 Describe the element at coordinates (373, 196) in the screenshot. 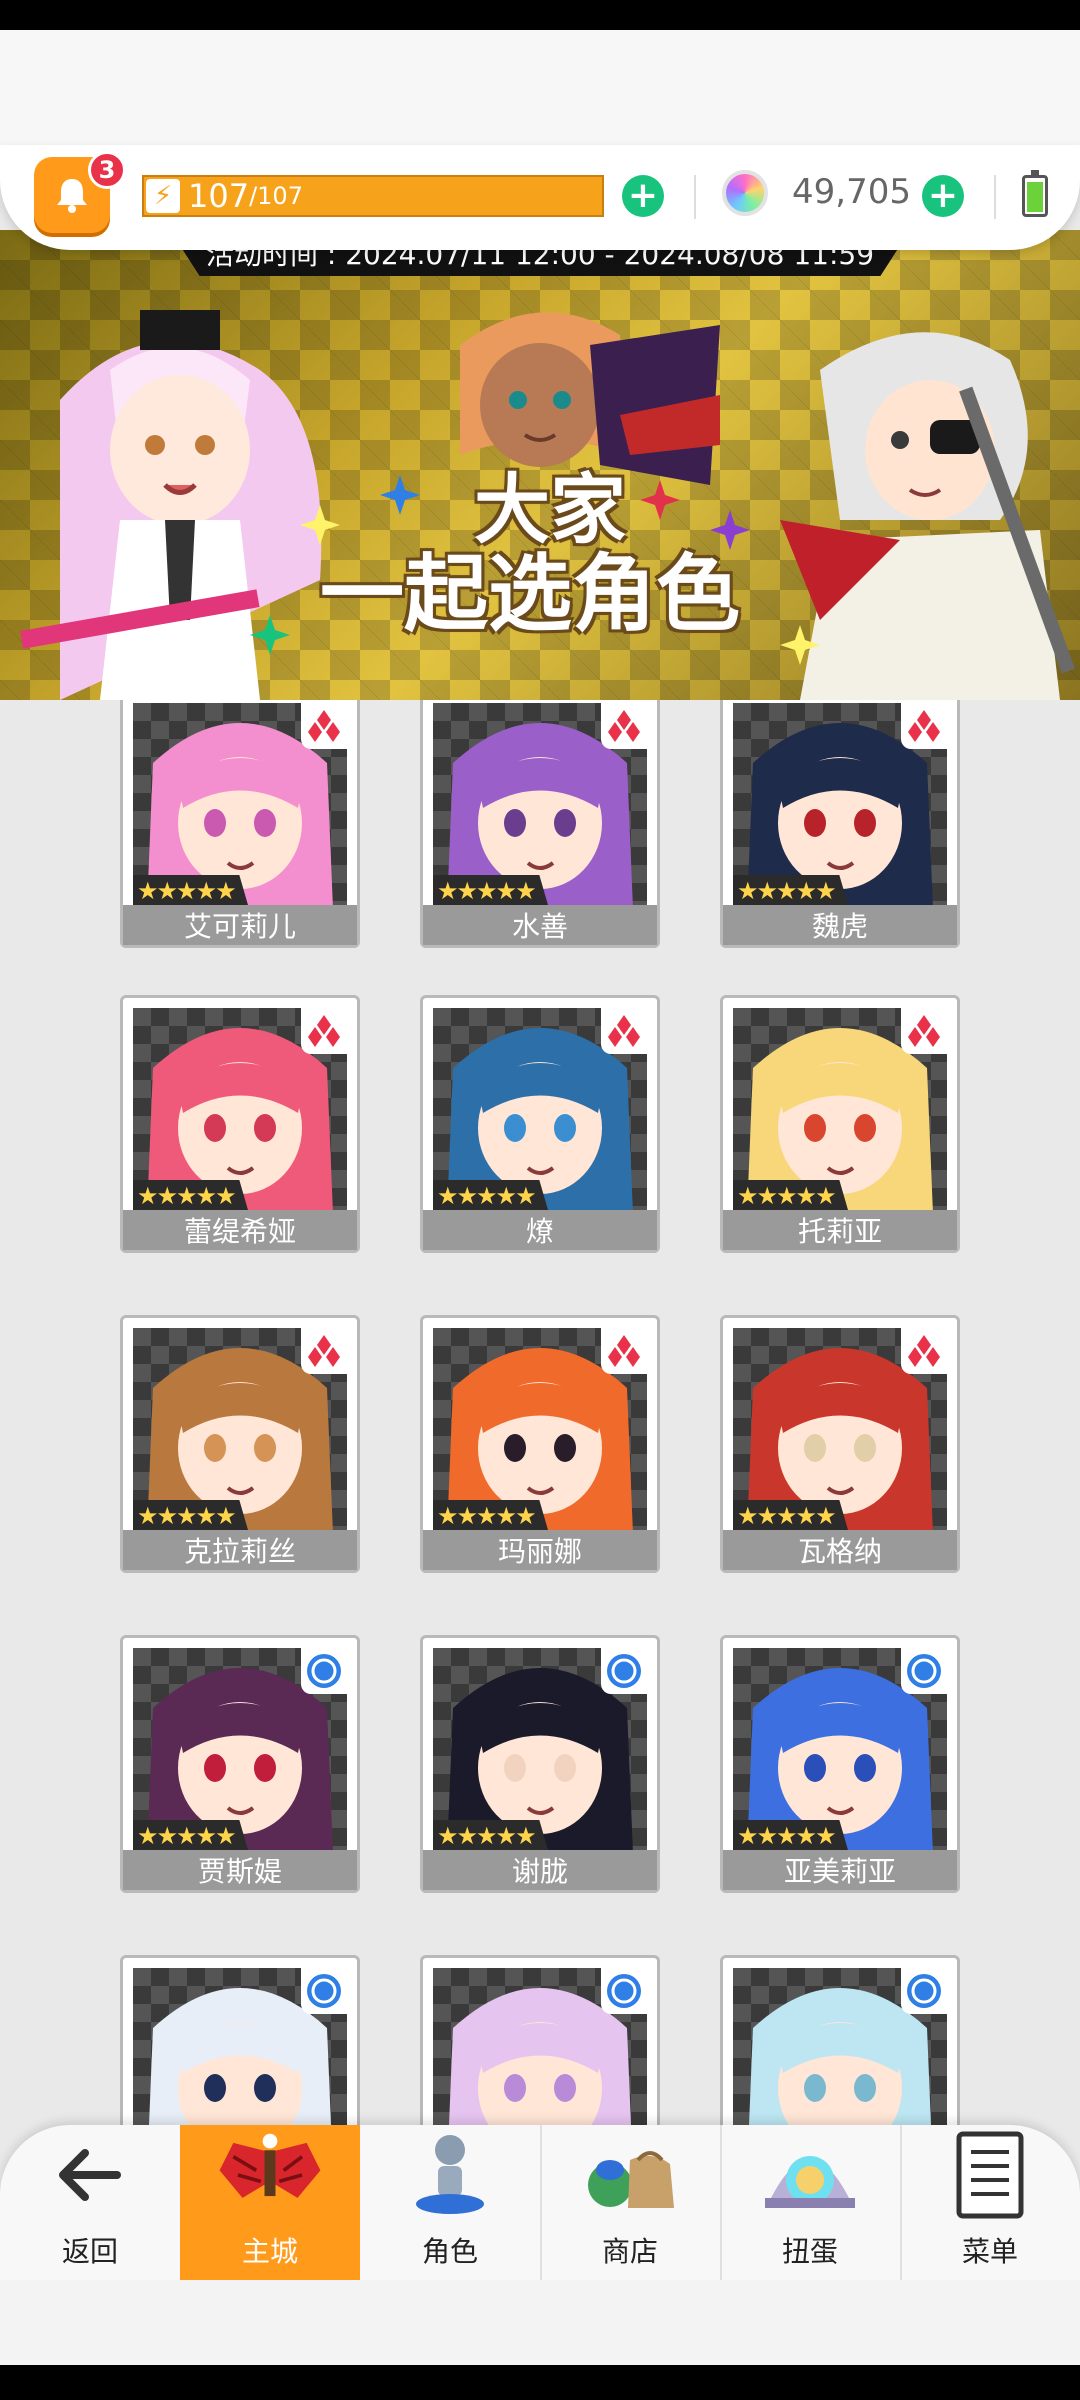

I see `energy-bar: ⚡ 107 /107` at that location.